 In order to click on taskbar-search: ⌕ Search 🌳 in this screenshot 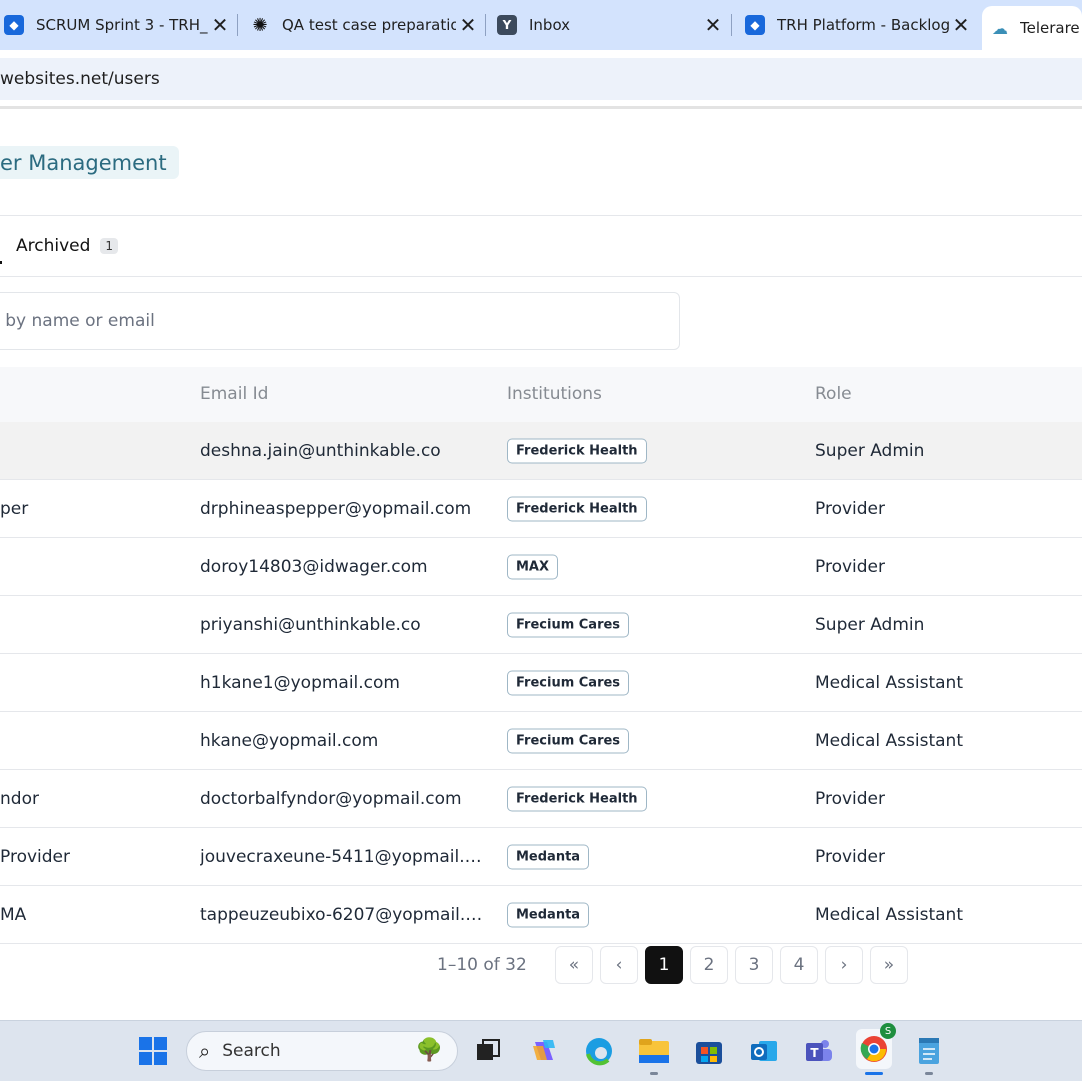, I will do `click(322, 1051)`.